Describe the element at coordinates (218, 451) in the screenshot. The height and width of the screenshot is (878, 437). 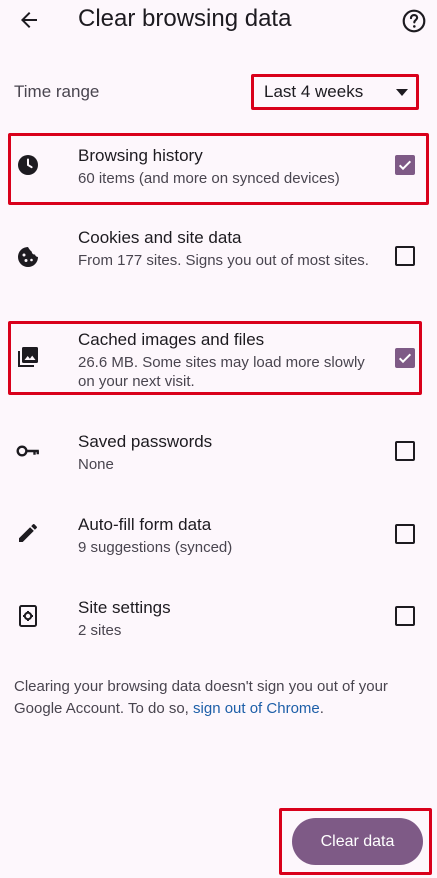
I see `option-saved-passwords: Saved passwords None` at that location.